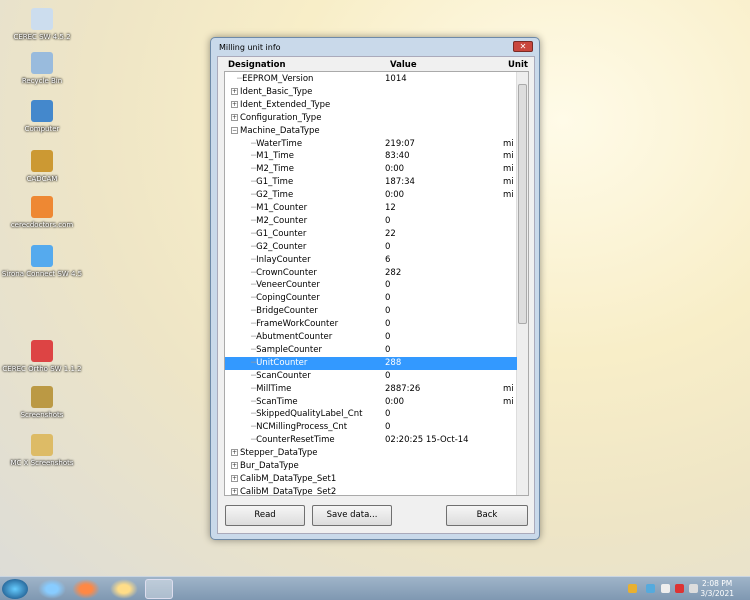 Image resolution: width=750 pixels, height=600 pixels. Describe the element at coordinates (371, 337) in the screenshot. I see `tree-row: ─AbutmentCounter 0` at that location.